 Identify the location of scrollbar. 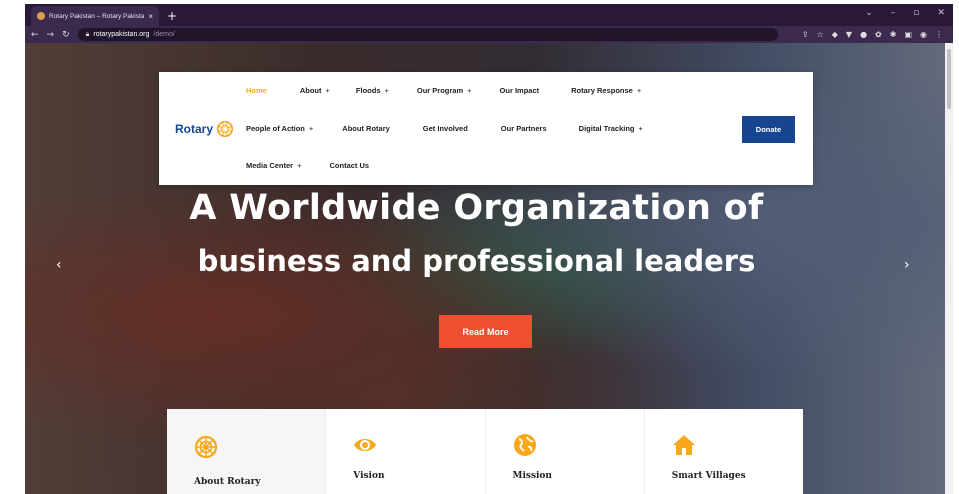
(949, 268).